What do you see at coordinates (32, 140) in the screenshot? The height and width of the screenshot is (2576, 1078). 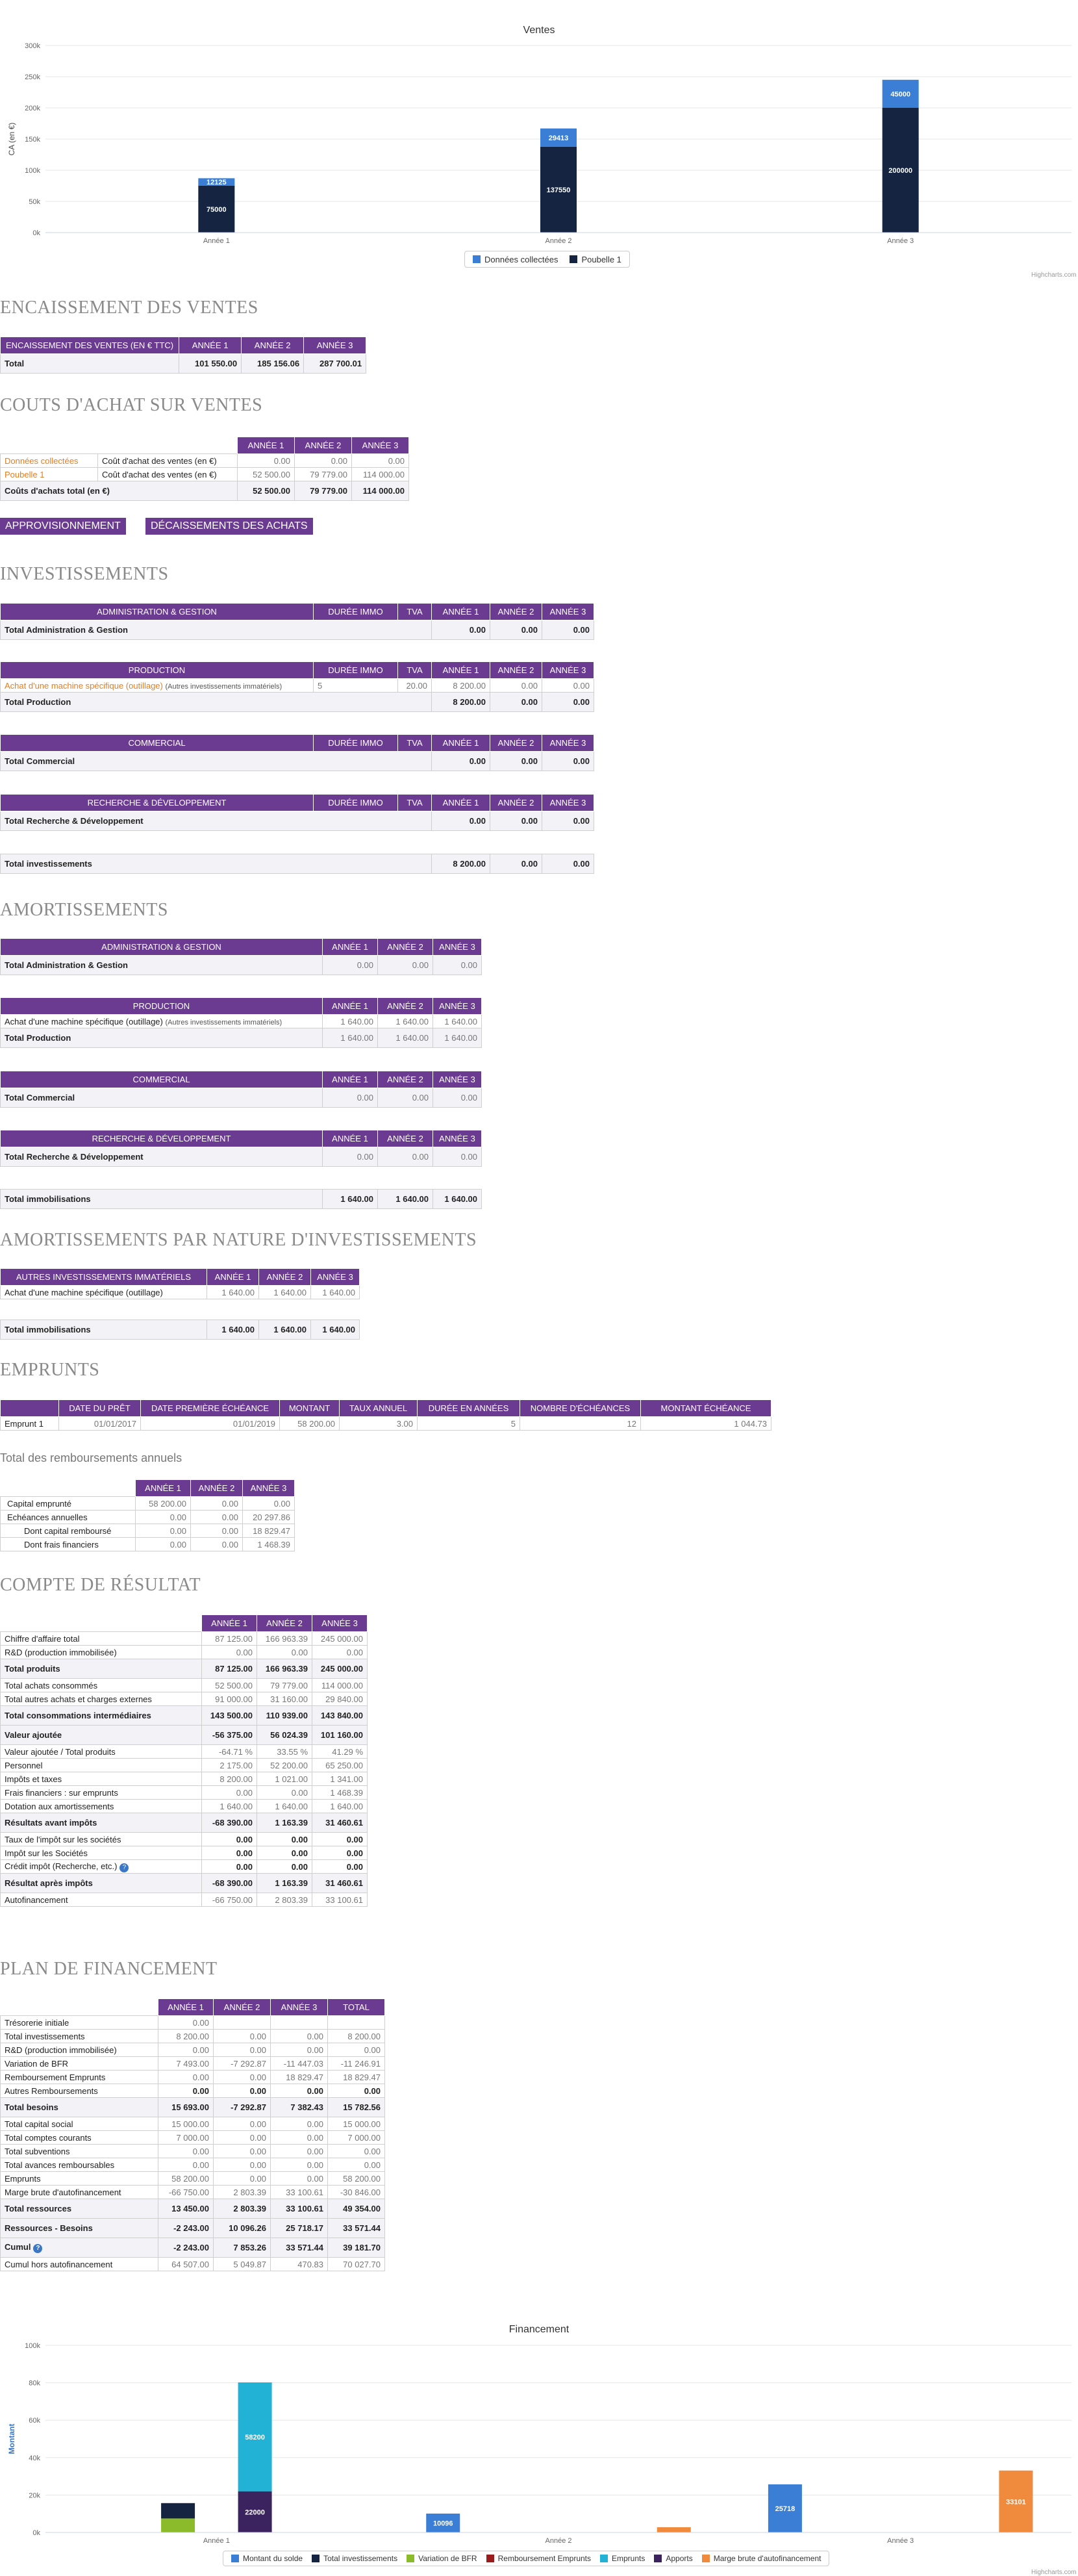 I see `y-tick-label: 150k` at bounding box center [32, 140].